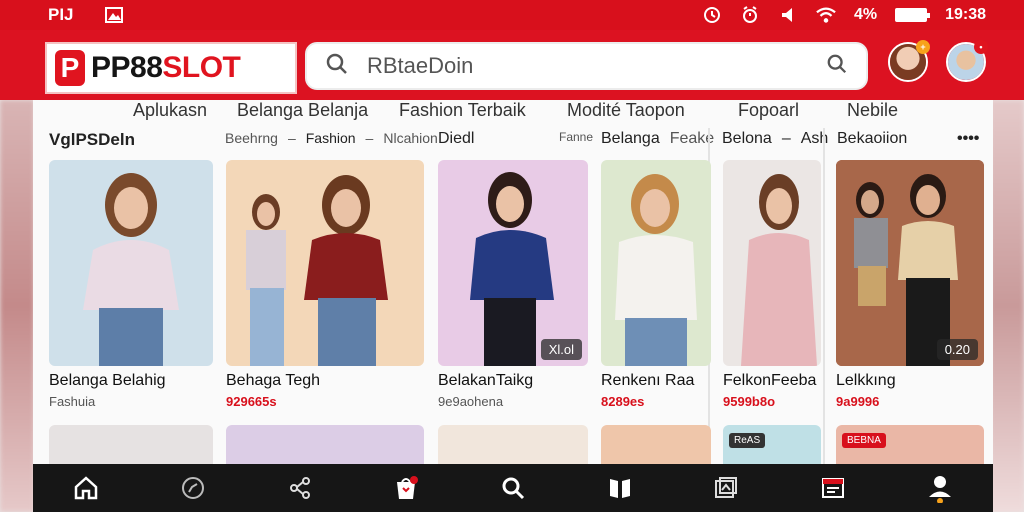  I want to click on notification-badge: +, so click(923, 47).